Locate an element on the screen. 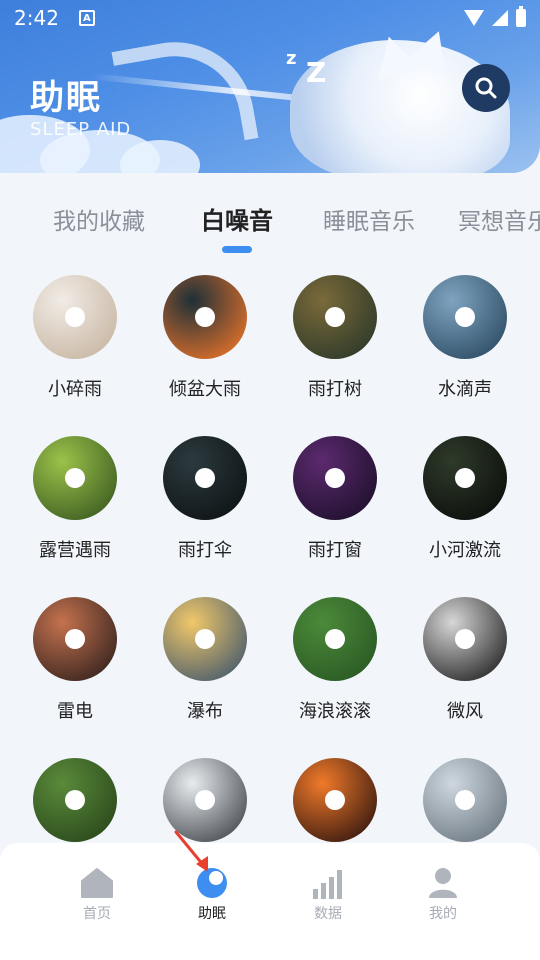 Image resolution: width=540 pixels, height=960 pixels. nav-profile: 我的 is located at coordinates (443, 893).